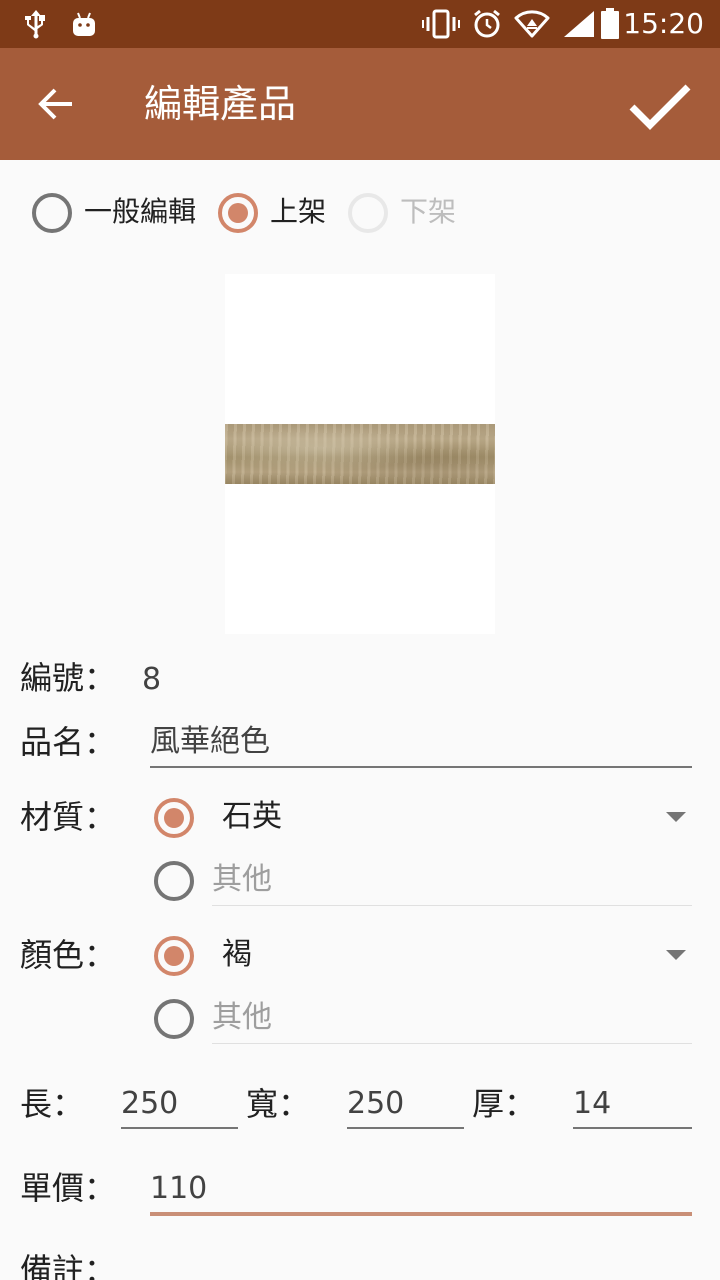  Describe the element at coordinates (421, 1214) in the screenshot. I see `price-input-underline` at that location.